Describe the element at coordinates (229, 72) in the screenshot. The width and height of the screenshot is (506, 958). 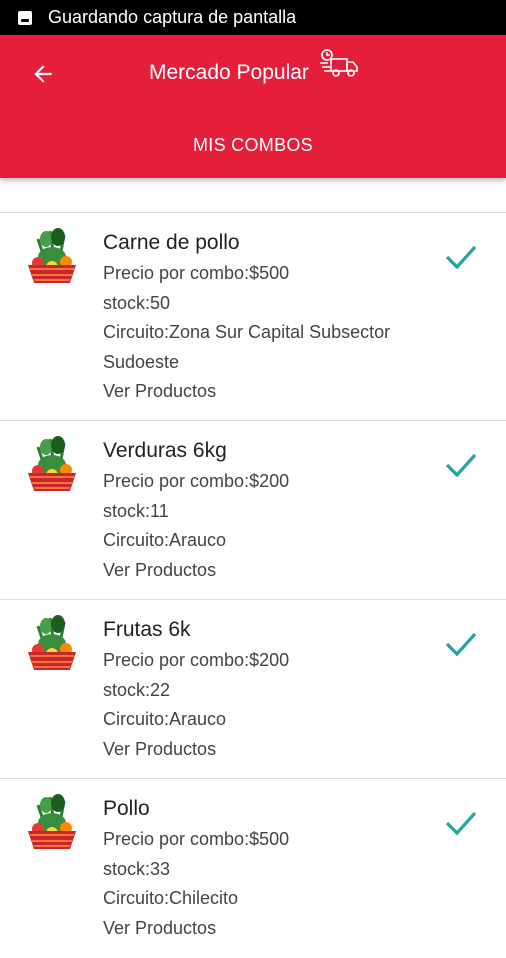
I see `app-title: Mercado Popular` at that location.